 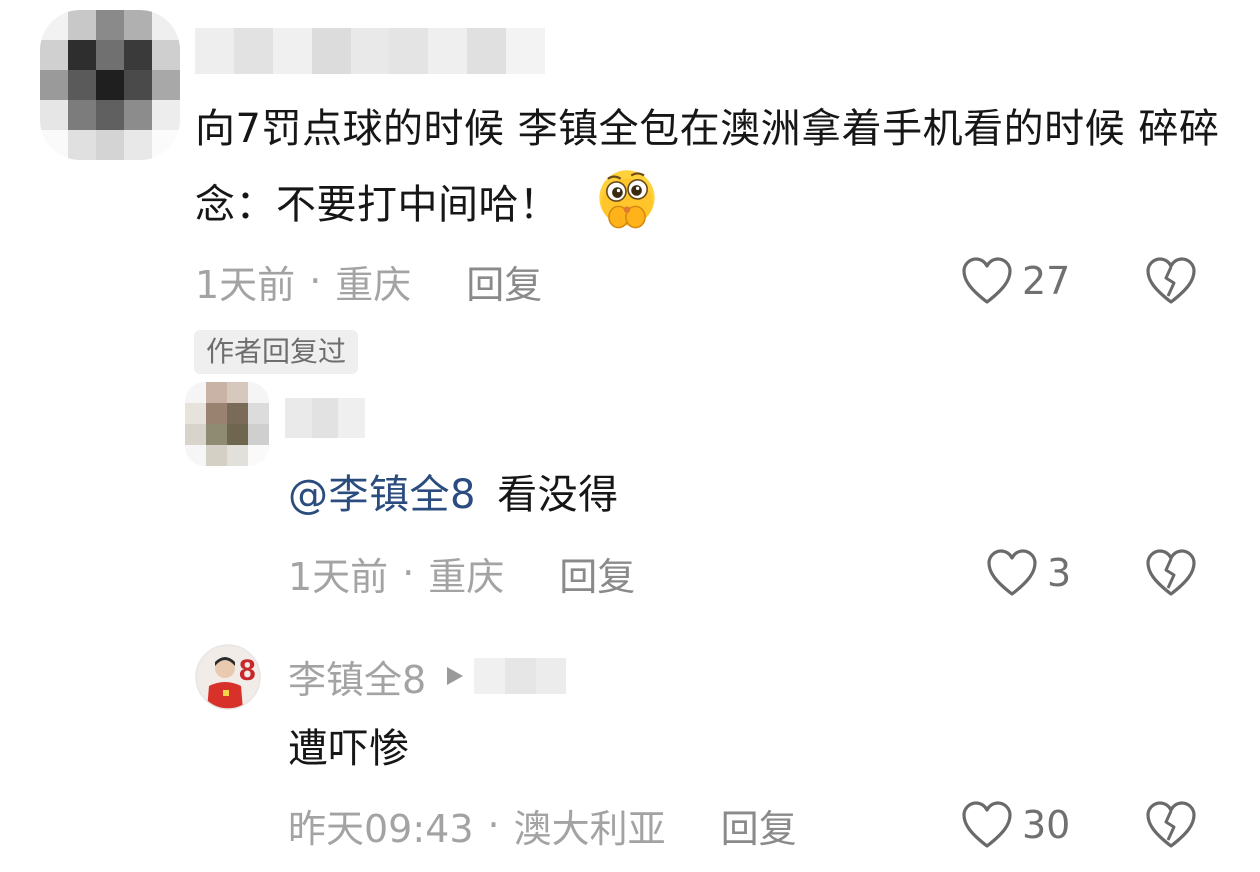 What do you see at coordinates (455, 676) in the screenshot?
I see `play-arrow-icon` at bounding box center [455, 676].